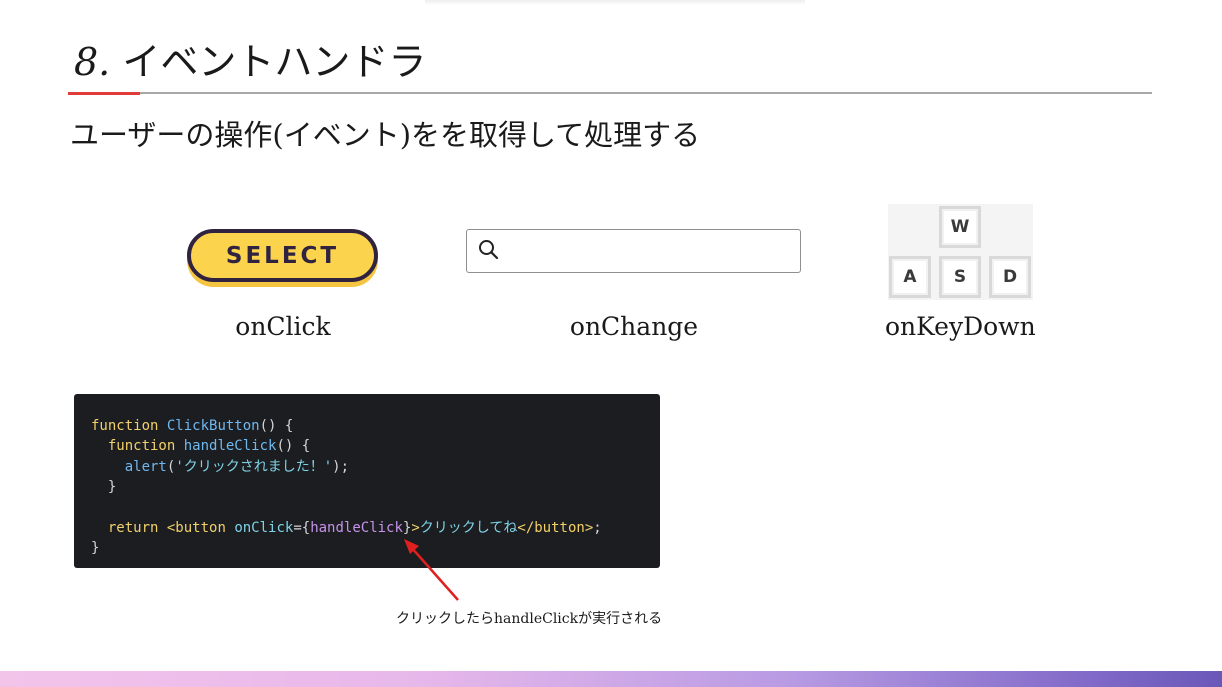 The image size is (1222, 687). Describe the element at coordinates (237, 466) in the screenshot. I see `code-line: alert('クリックされました！');` at that location.